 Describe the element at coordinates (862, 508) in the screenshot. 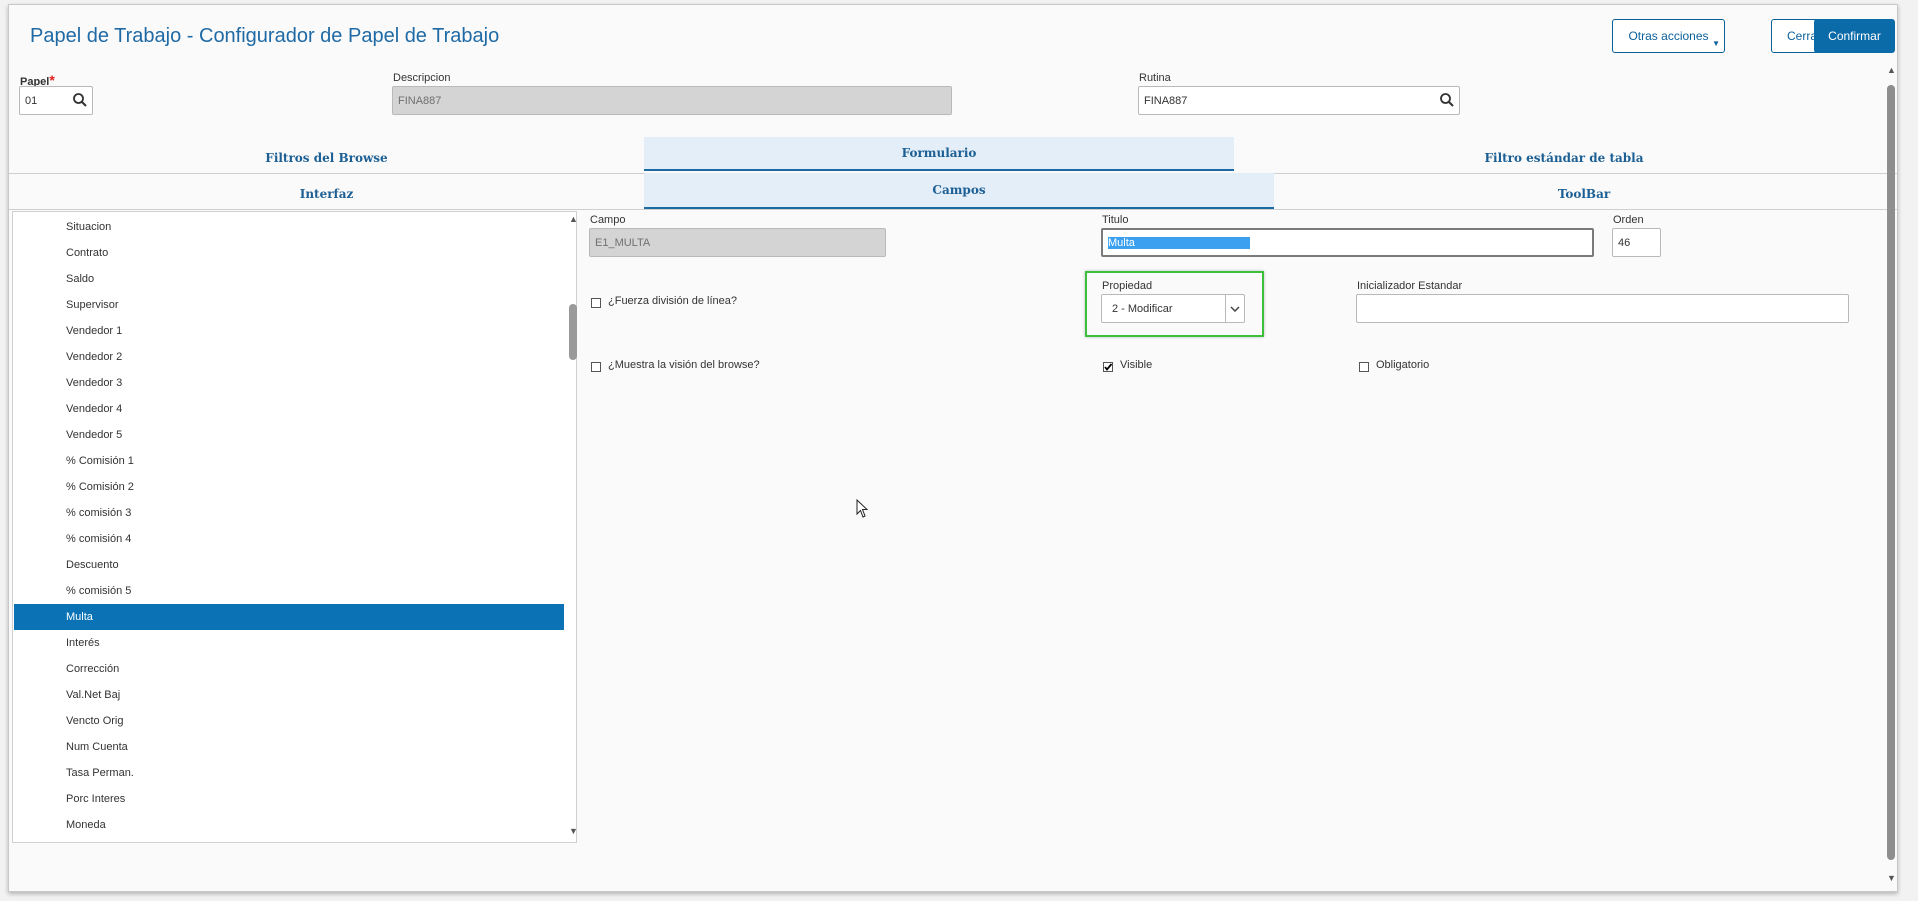

I see `mouse-cursor-icon` at that location.